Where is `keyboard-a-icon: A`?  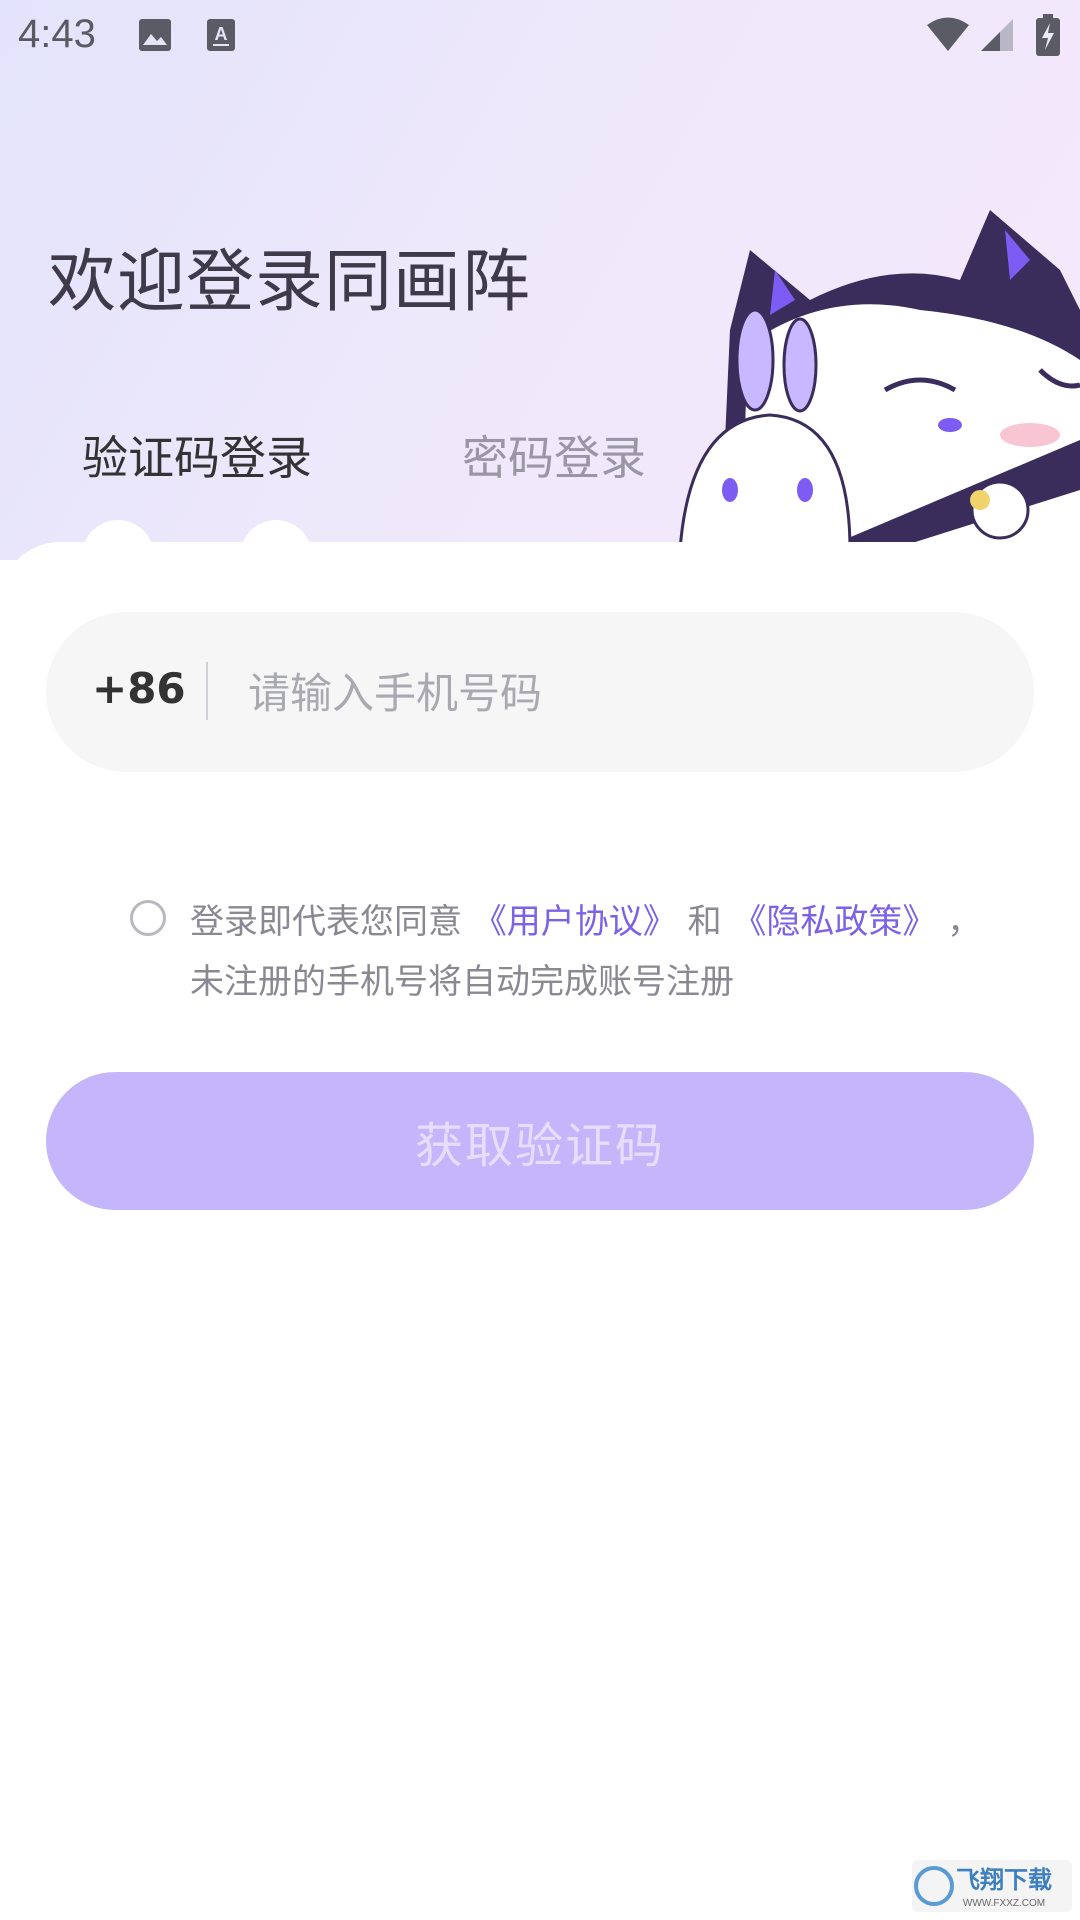
keyboard-a-icon: A is located at coordinates (221, 37).